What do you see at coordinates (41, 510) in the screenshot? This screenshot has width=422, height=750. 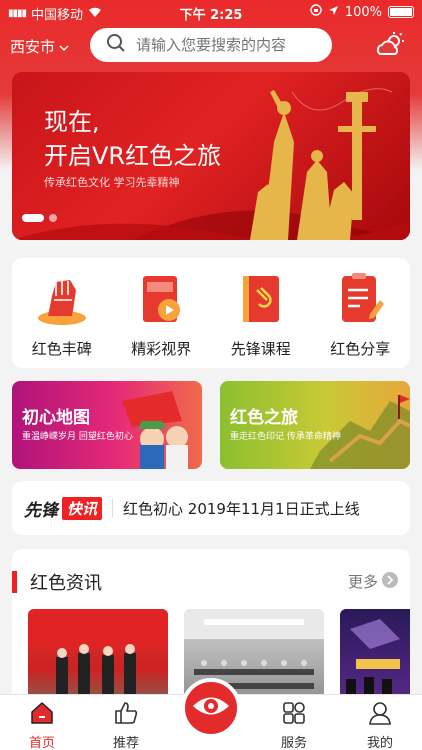 I see `news-brand: 先锋` at bounding box center [41, 510].